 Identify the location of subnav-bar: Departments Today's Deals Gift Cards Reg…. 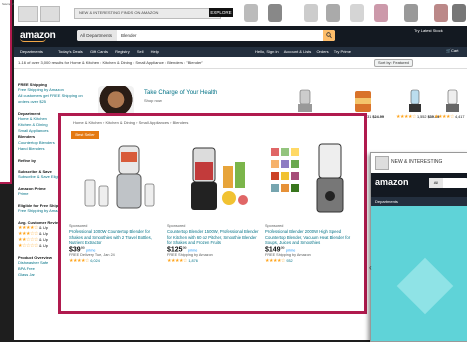
(240, 52).